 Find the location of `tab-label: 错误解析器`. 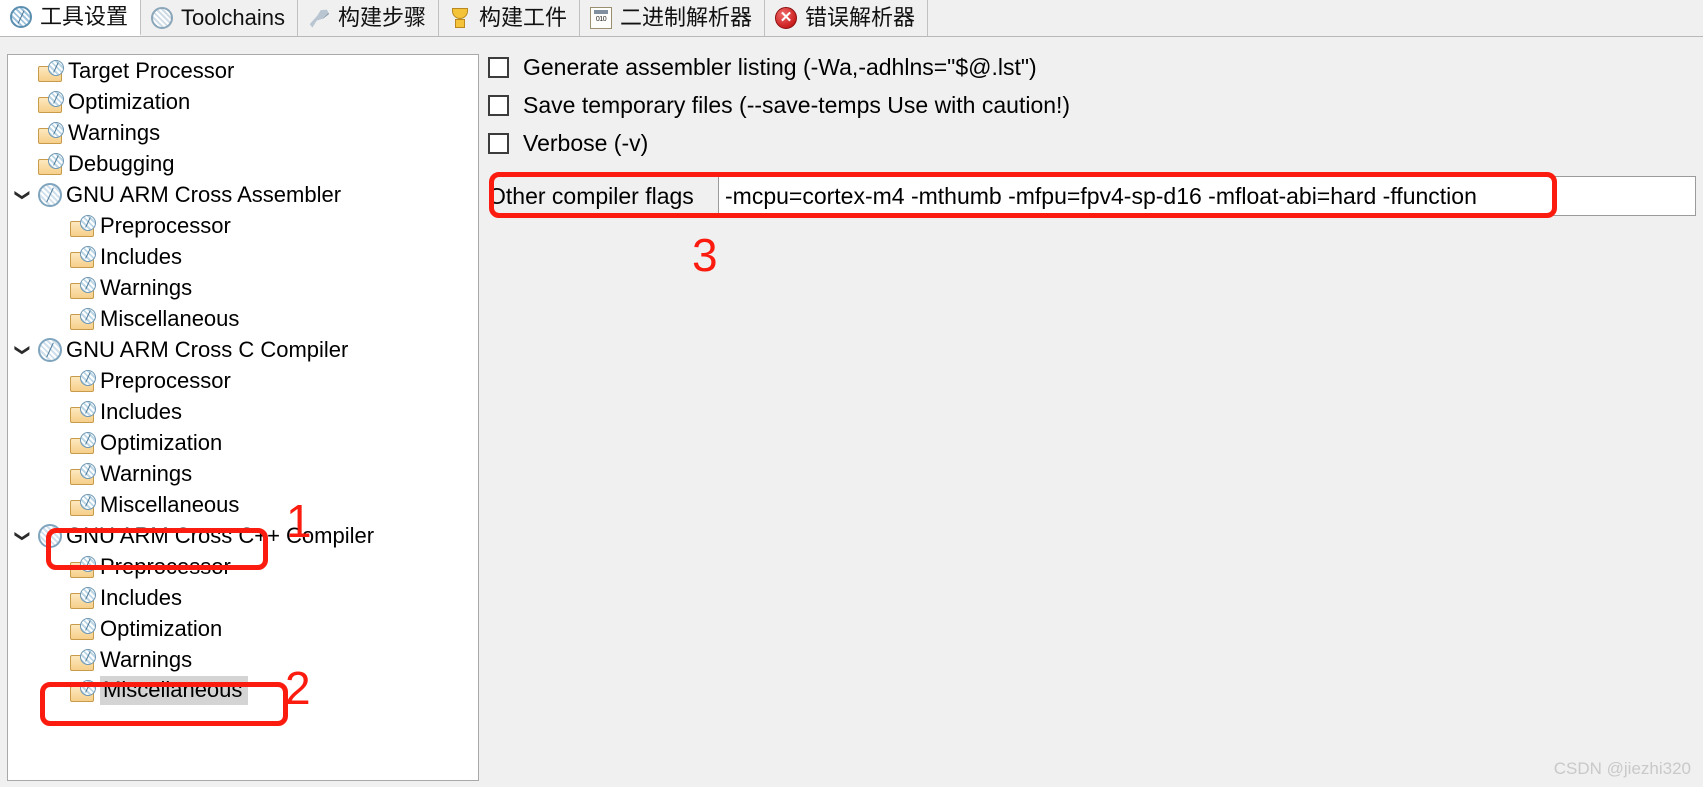

tab-label: 错误解析器 is located at coordinates (860, 17).